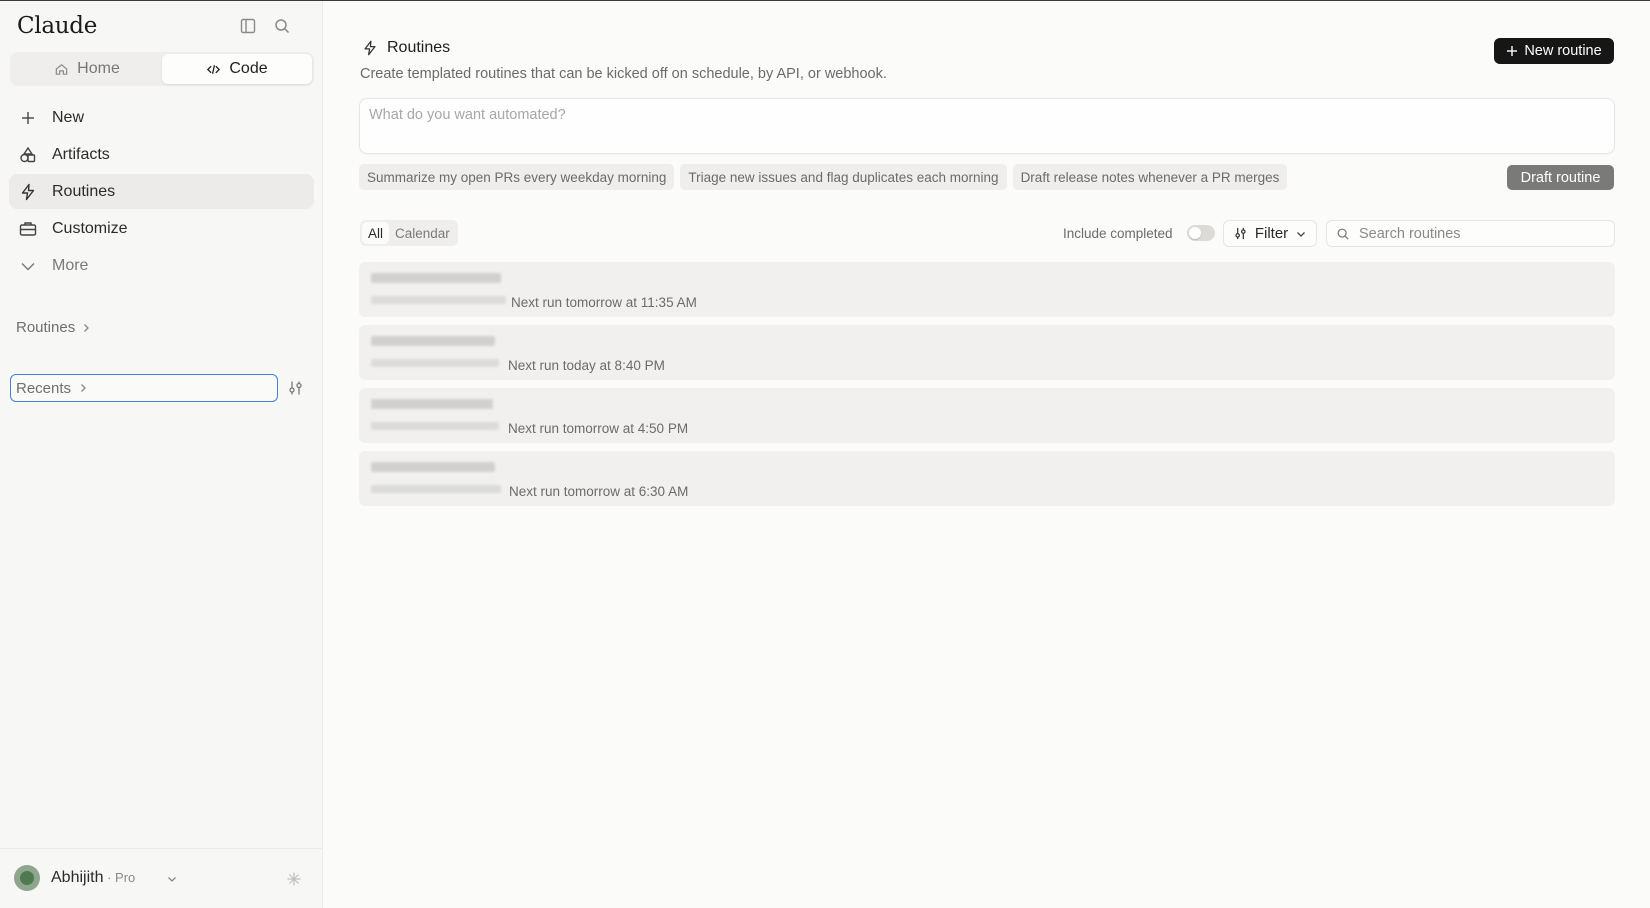 The image size is (1650, 908). What do you see at coordinates (1201, 233) in the screenshot?
I see `include-completed-toggle` at bounding box center [1201, 233].